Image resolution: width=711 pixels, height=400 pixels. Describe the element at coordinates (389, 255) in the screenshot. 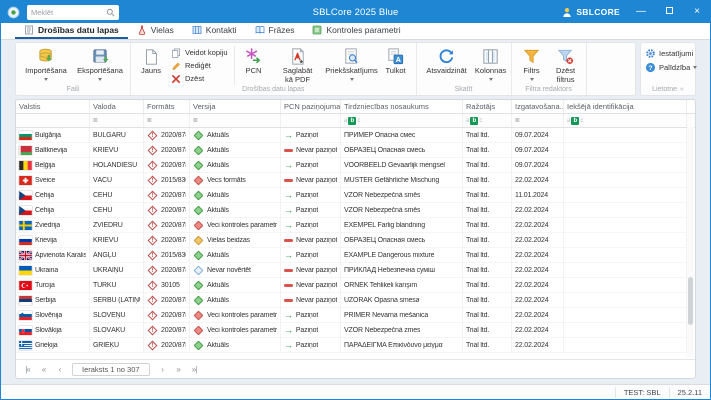

I see `trade-name-cell: EXAMPLE Dangerous mixture` at that location.